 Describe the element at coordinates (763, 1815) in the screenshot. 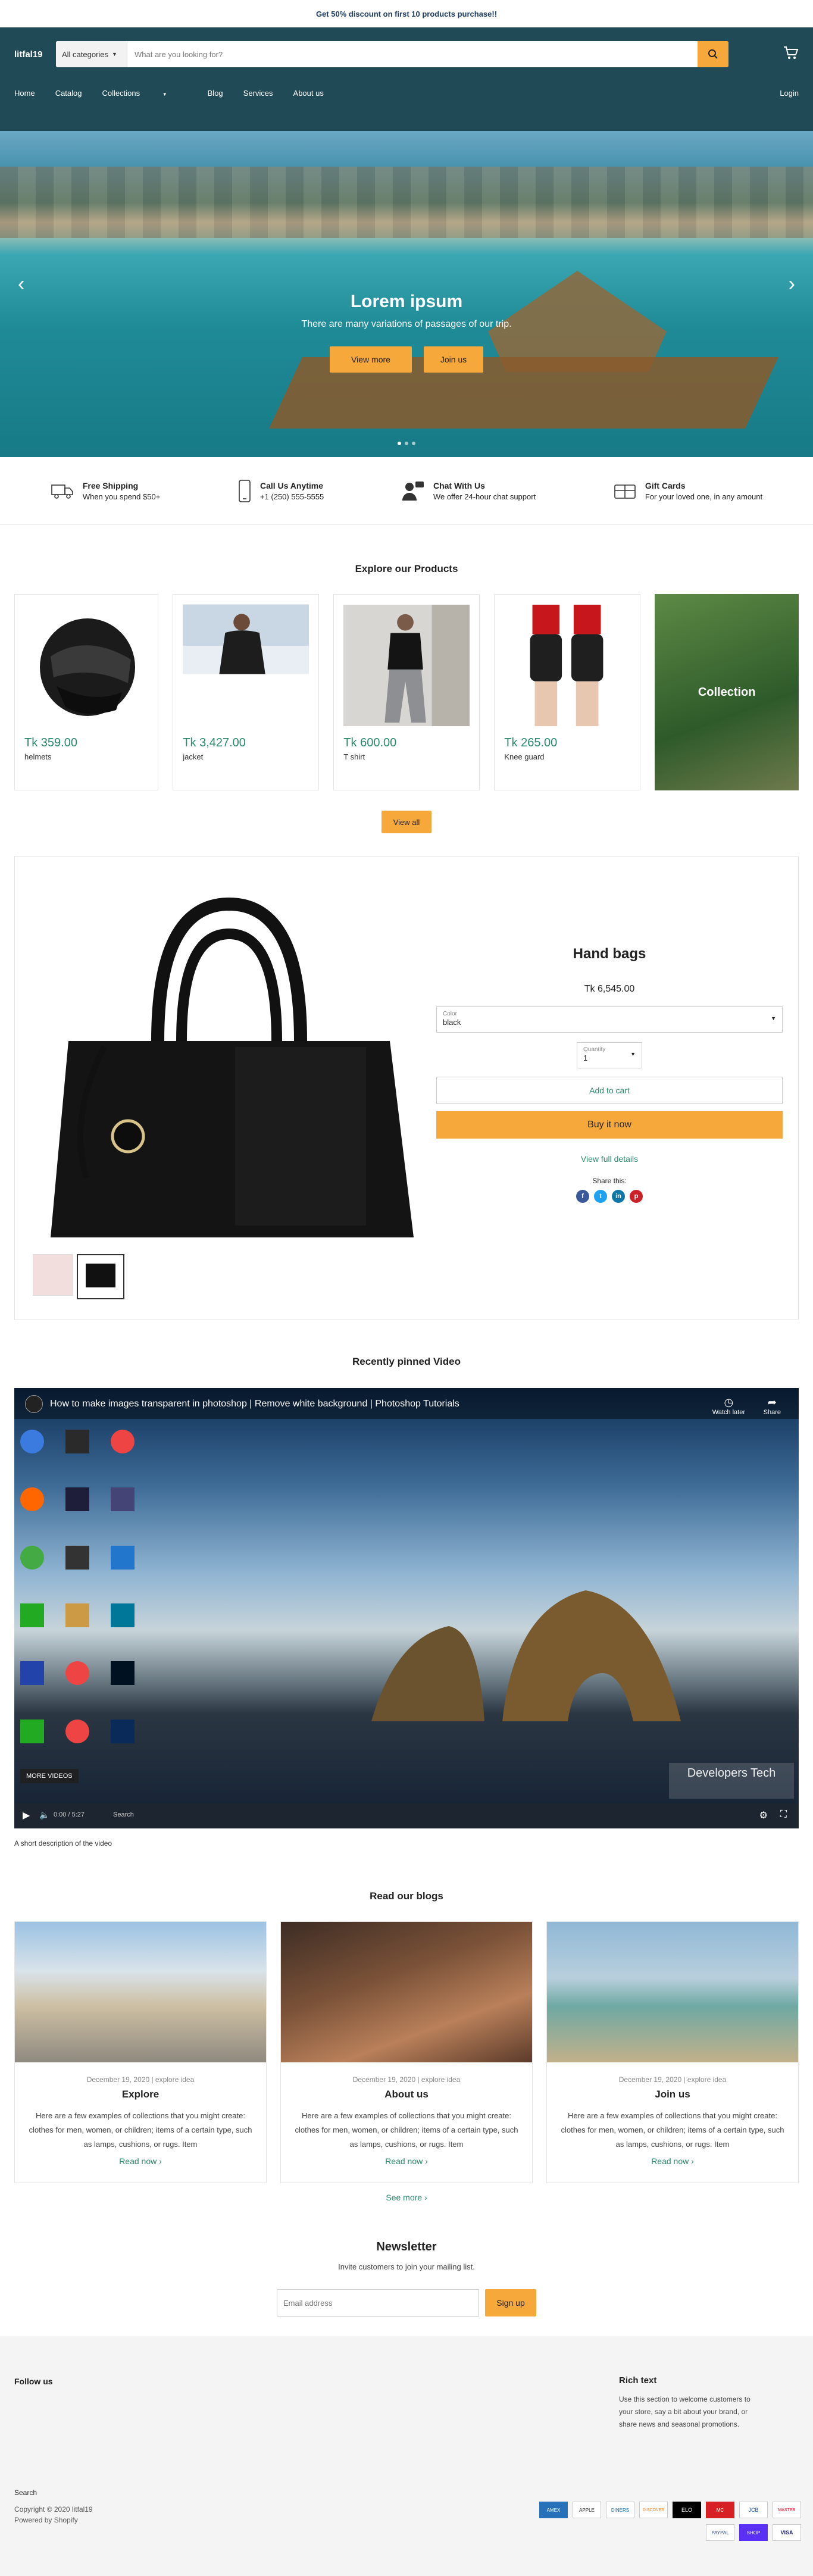

I see `settings-icon: ⚙` at that location.